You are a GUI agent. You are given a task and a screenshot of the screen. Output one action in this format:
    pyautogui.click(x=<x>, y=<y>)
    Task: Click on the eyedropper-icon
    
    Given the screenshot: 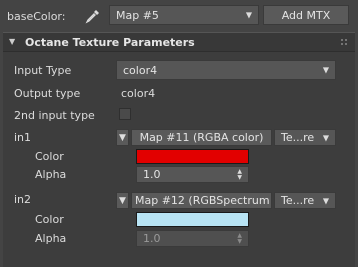 What is the action you would take?
    pyautogui.click(x=93, y=16)
    